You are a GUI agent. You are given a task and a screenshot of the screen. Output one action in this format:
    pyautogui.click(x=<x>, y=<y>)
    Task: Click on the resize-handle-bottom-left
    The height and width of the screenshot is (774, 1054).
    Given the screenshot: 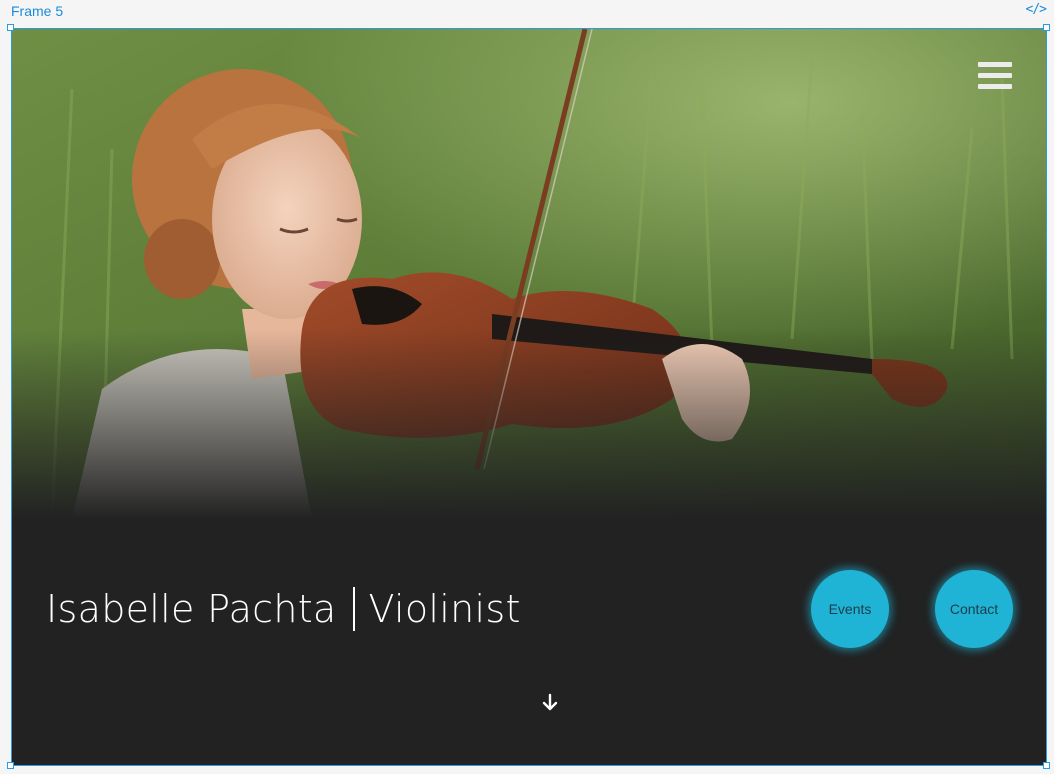 What is the action you would take?
    pyautogui.click(x=10, y=765)
    